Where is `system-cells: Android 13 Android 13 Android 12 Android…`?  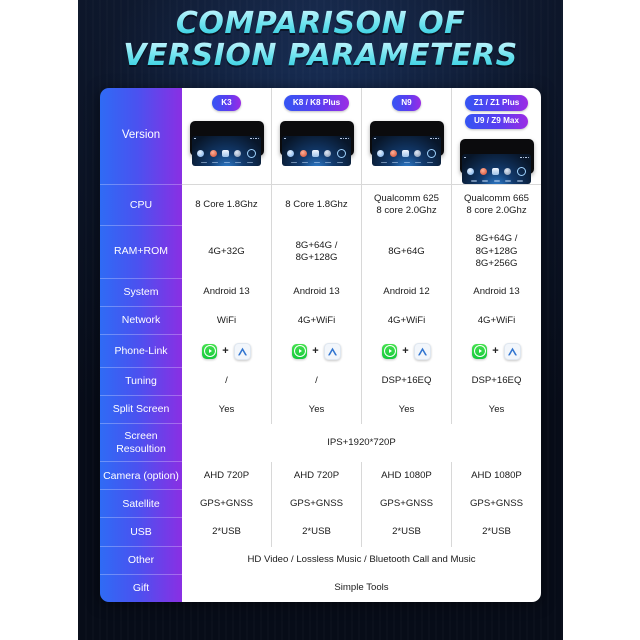 system-cells: Android 13 Android 13 Android 12 Android… is located at coordinates (361, 293).